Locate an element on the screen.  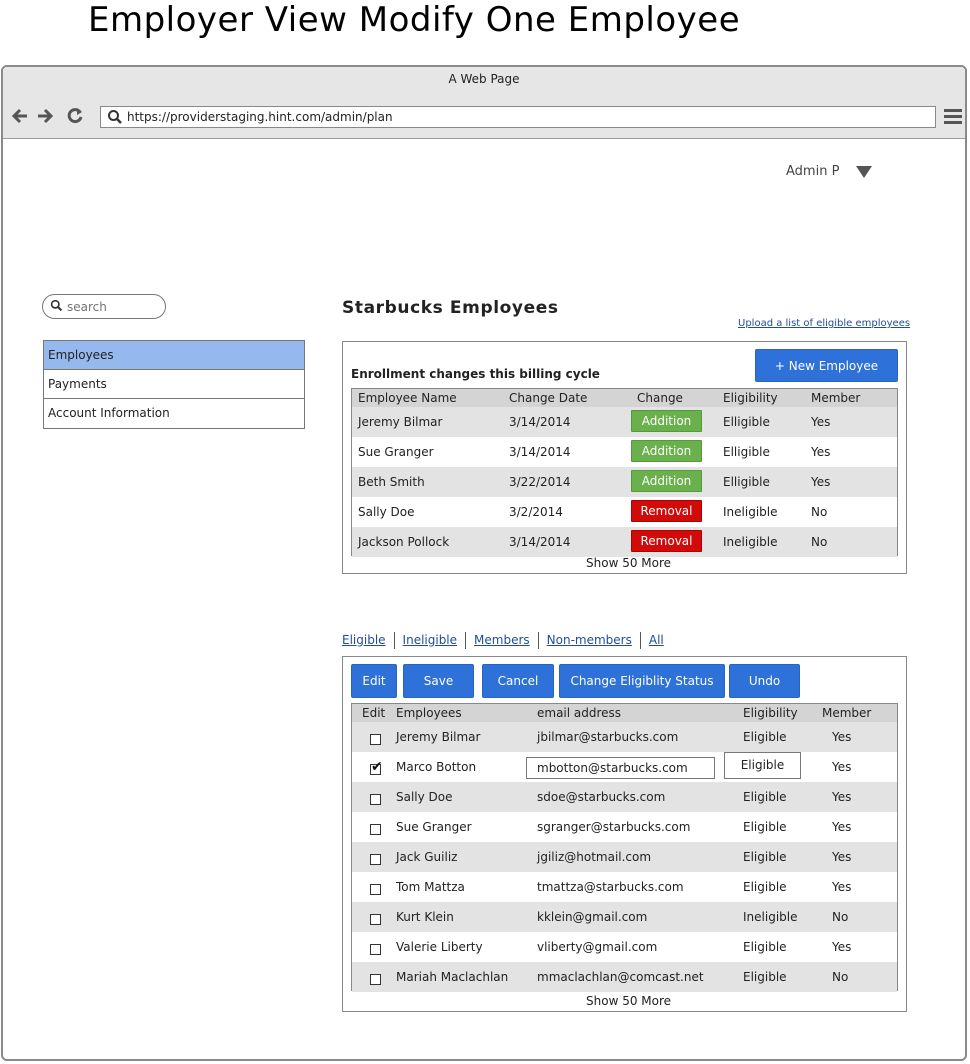
forward-arrow-icon is located at coordinates (45, 116).